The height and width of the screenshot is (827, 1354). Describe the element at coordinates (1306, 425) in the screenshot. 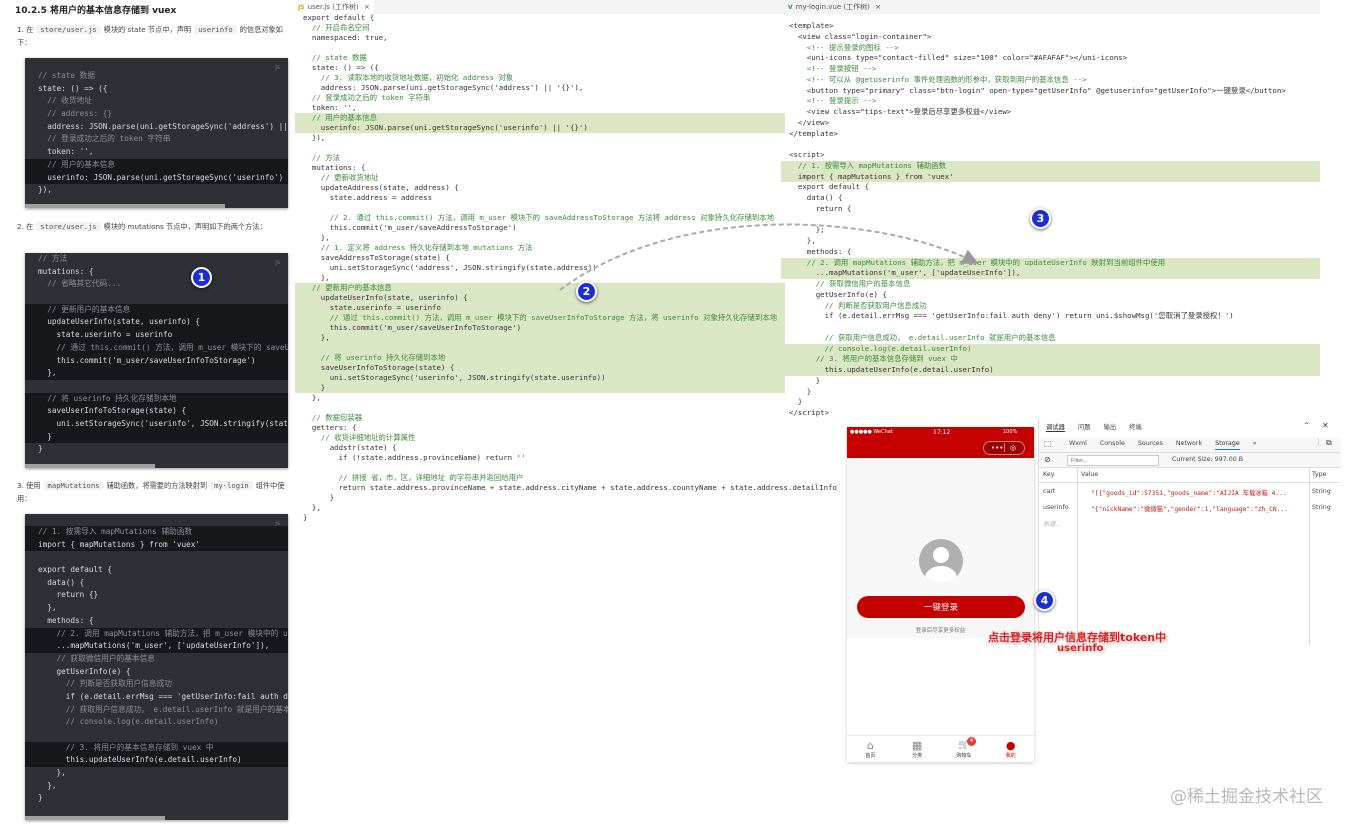

I see `collapse-icon: ⌃` at that location.